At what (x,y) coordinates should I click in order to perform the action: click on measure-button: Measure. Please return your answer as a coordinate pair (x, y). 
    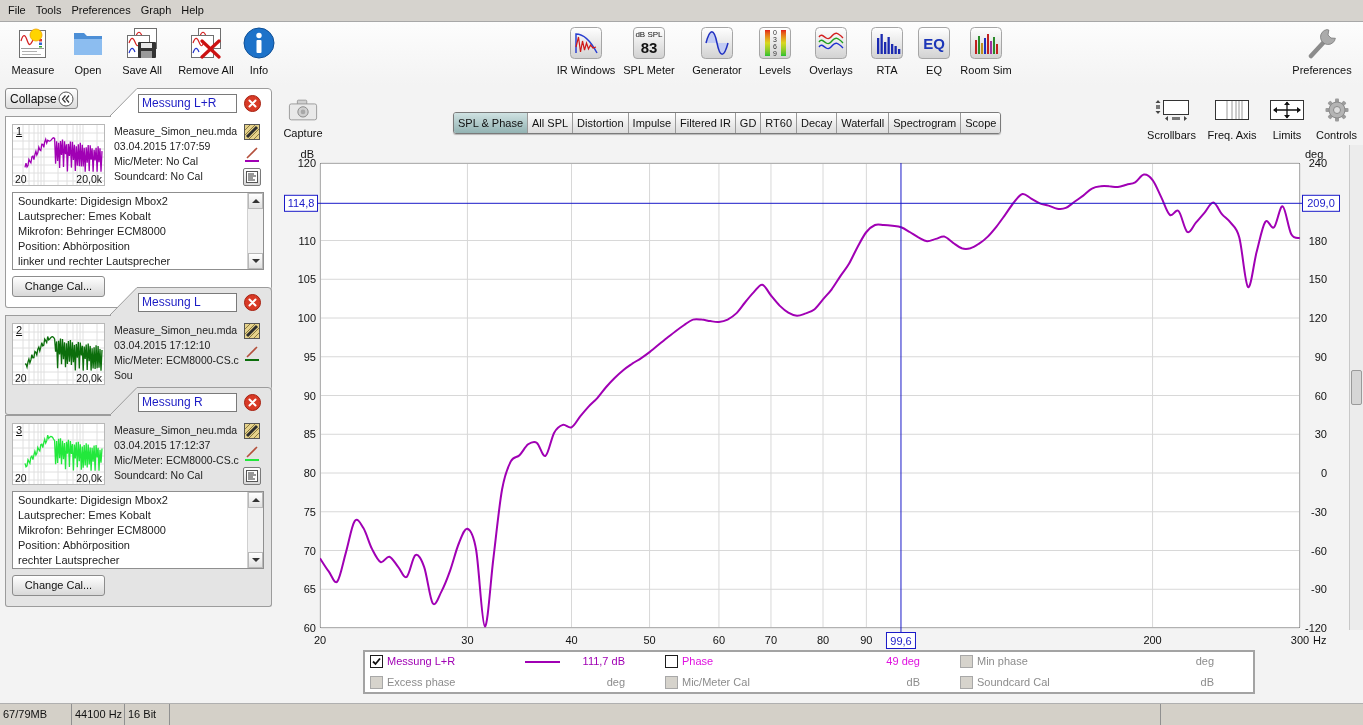
    Looking at the image, I should click on (33, 52).